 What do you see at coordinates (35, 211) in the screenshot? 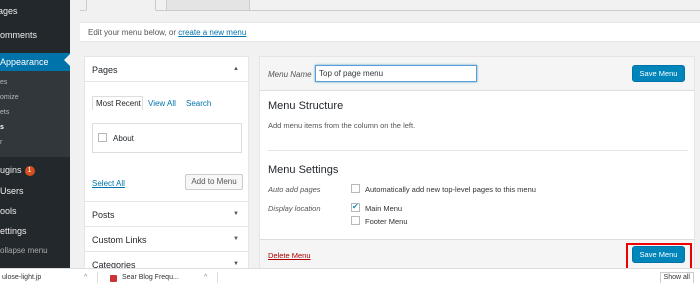
I see `sidebar-item-tools: ools` at bounding box center [35, 211].